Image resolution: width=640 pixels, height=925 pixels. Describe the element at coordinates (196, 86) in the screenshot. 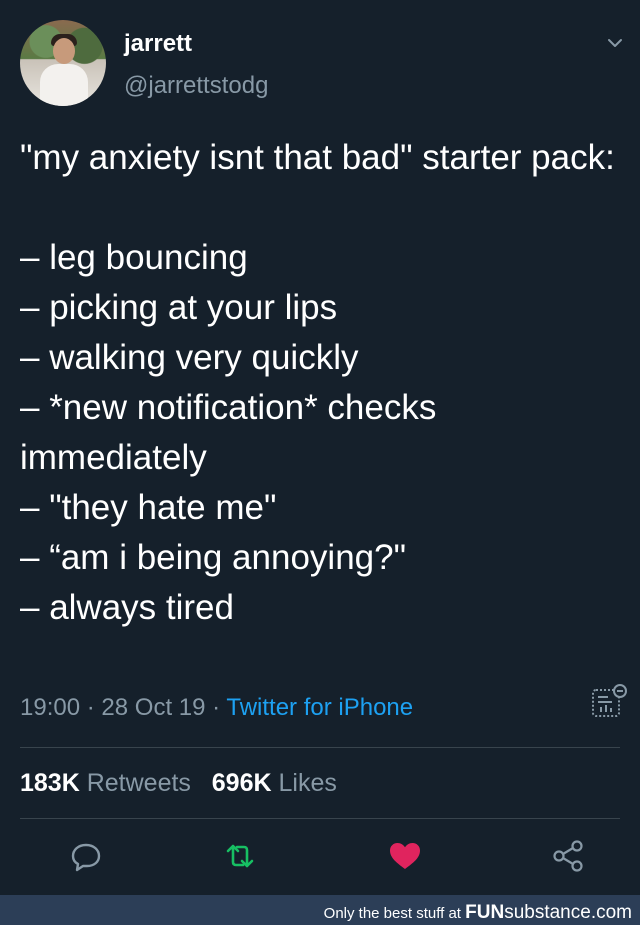

I see `user-handle: @jarrettstodg` at that location.